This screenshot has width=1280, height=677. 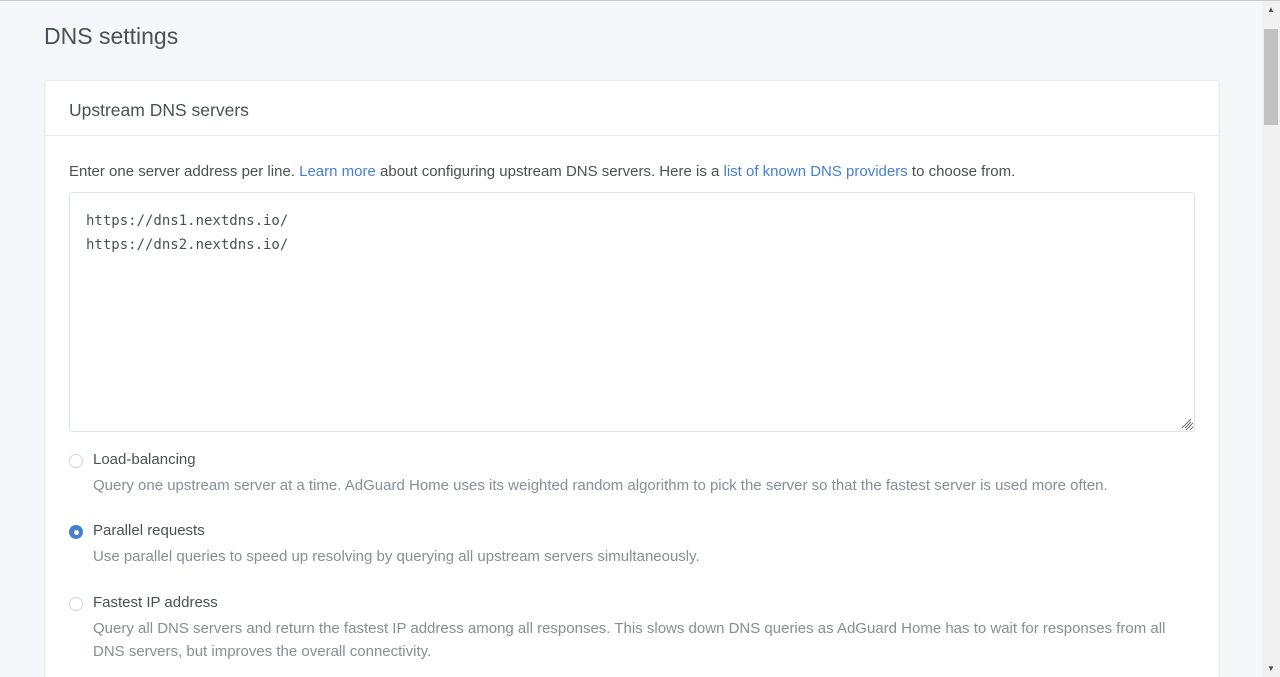 What do you see at coordinates (159, 110) in the screenshot?
I see `card-title: Upstream DNS servers` at bounding box center [159, 110].